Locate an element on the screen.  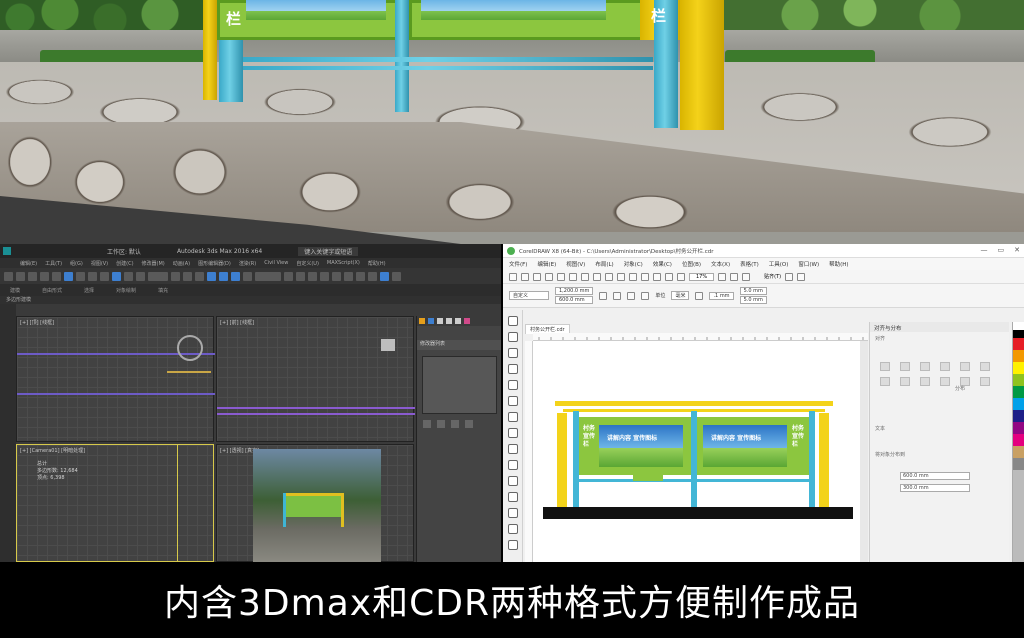
layer-icon is located at coordinates (312, 276).